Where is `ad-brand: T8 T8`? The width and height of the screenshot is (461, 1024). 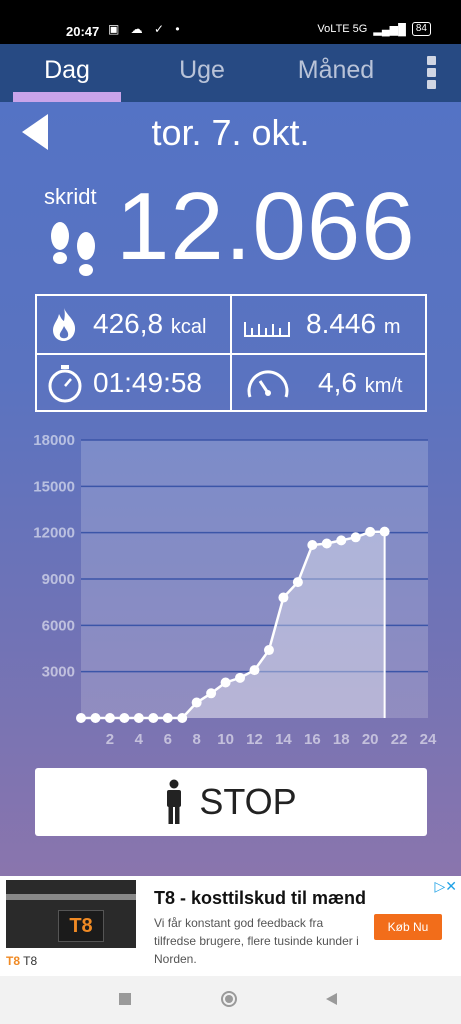 ad-brand: T8 T8 is located at coordinates (21, 961).